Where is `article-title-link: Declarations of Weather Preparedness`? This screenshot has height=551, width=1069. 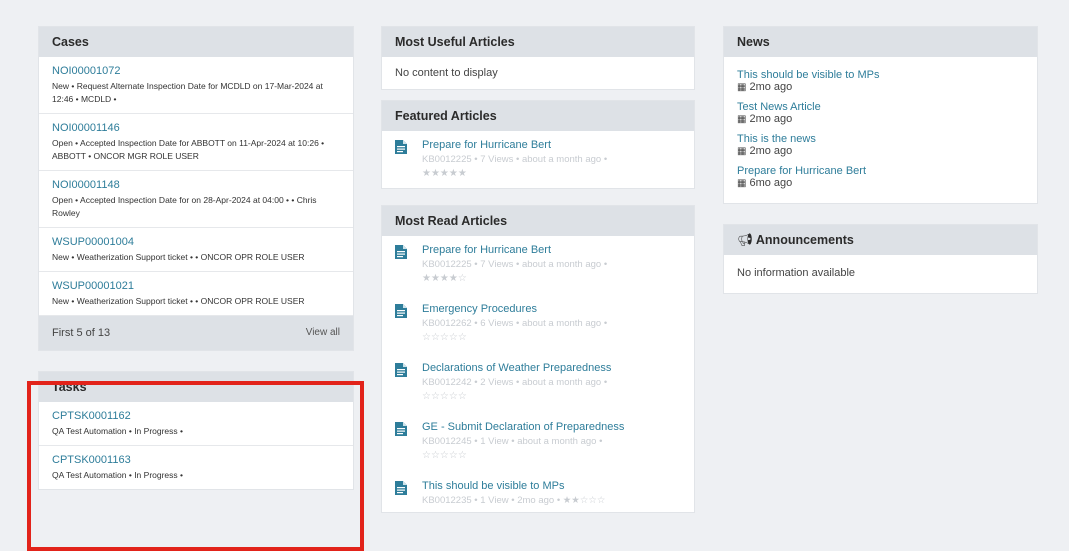
article-title-link: Declarations of Weather Preparedness is located at coordinates (551, 368).